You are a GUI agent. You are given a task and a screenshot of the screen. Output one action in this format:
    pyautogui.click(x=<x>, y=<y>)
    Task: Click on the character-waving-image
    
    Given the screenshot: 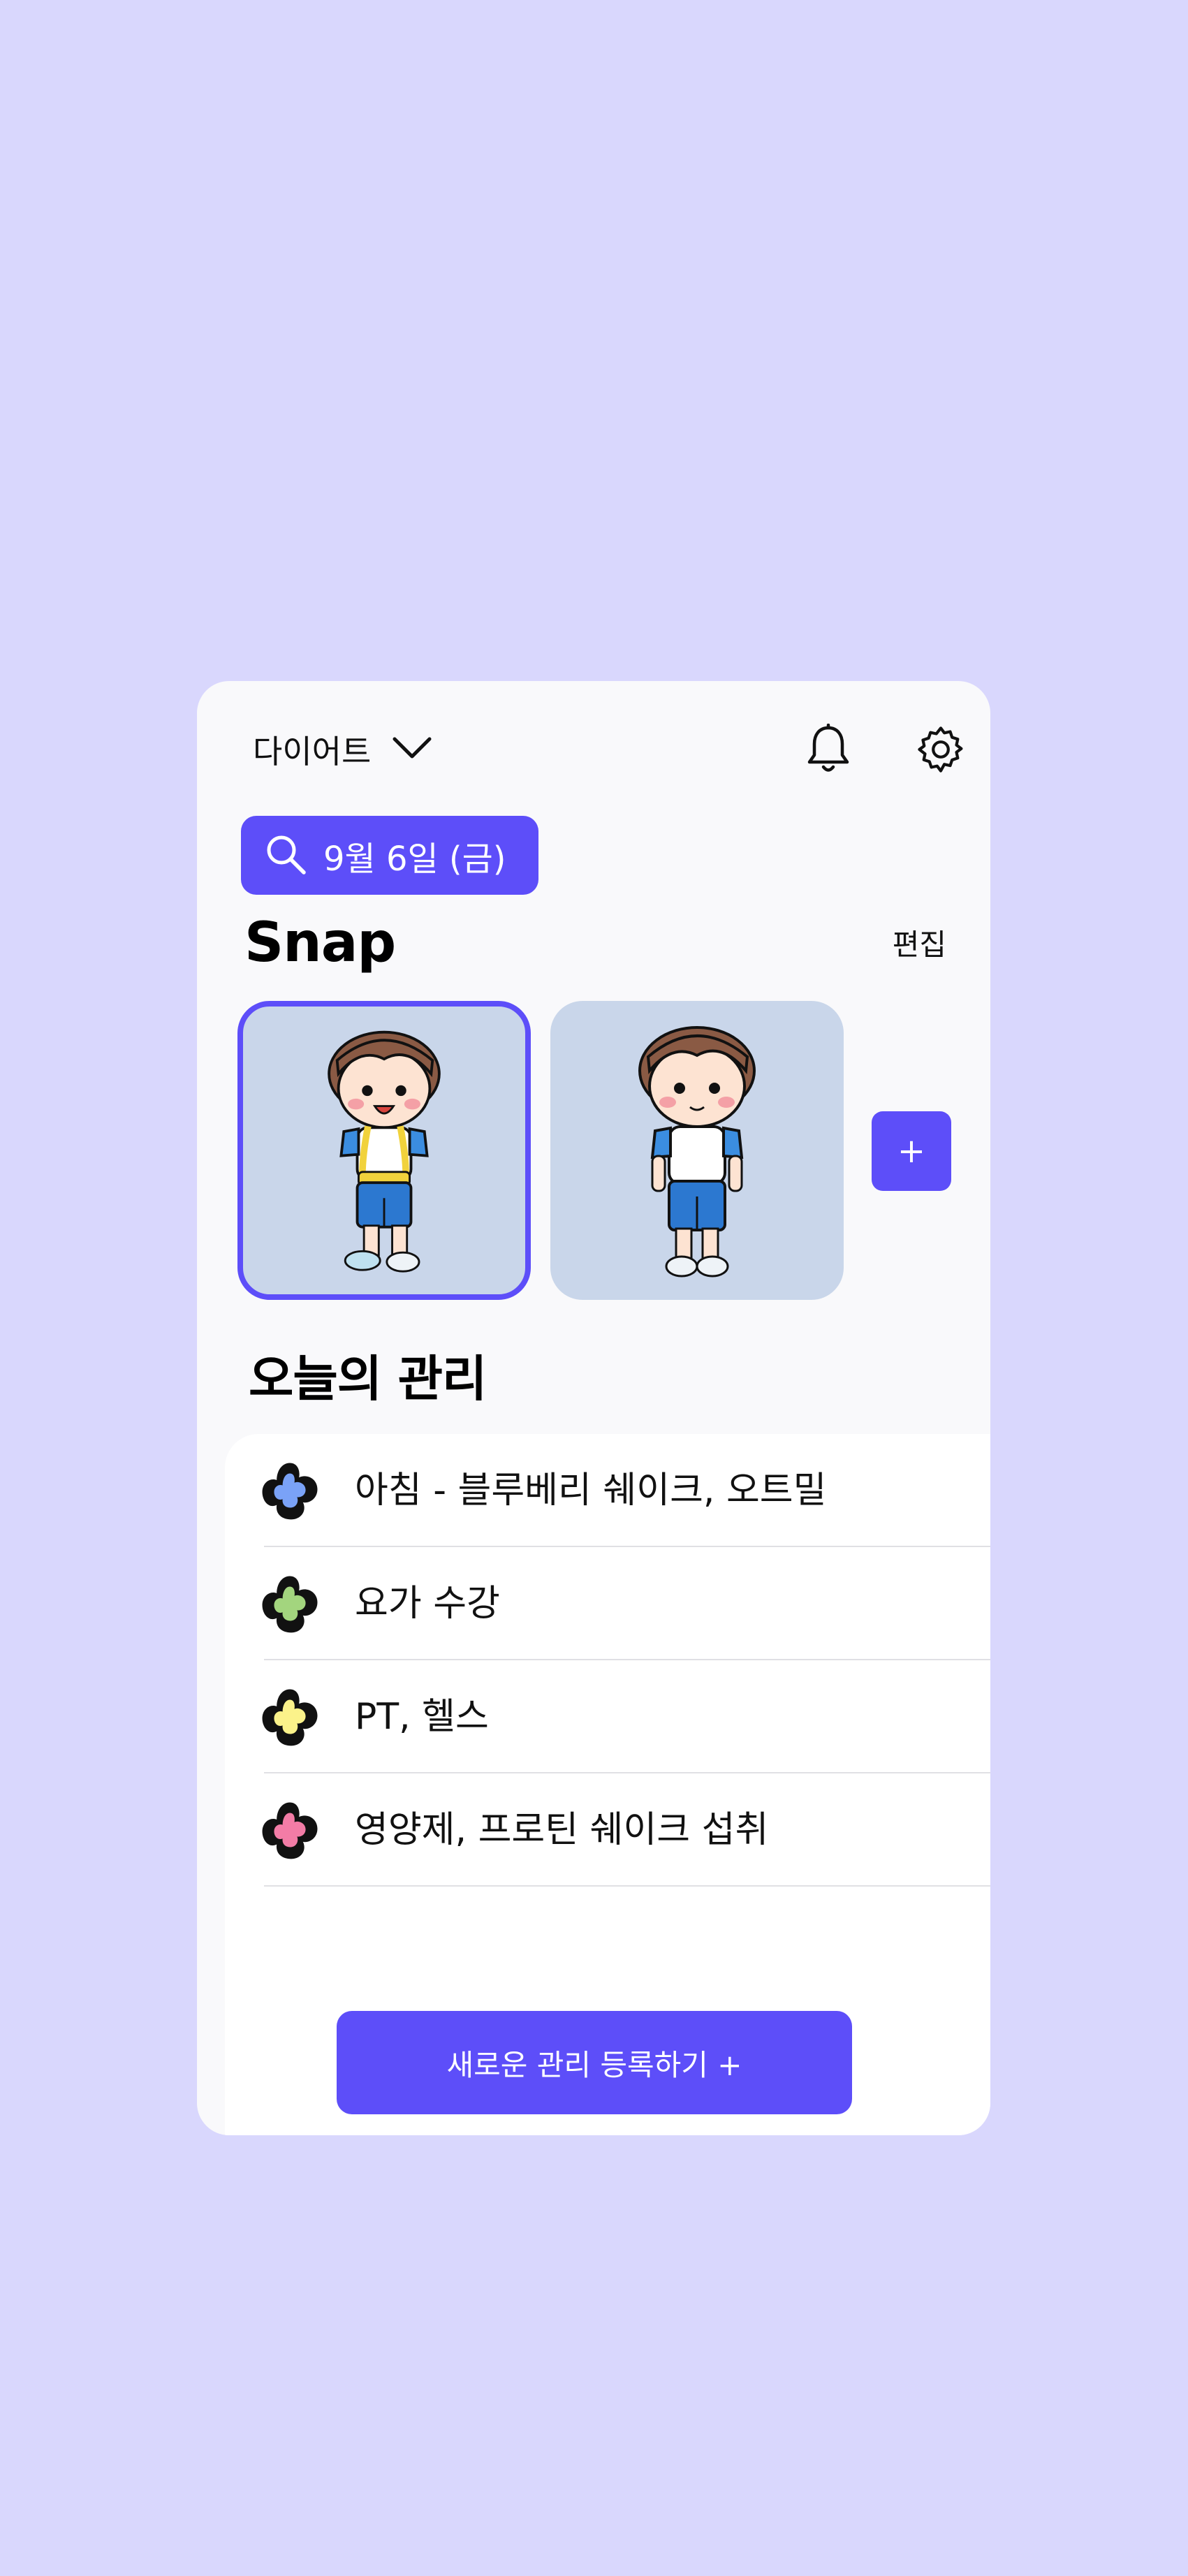 What is the action you would take?
    pyautogui.click(x=384, y=1151)
    